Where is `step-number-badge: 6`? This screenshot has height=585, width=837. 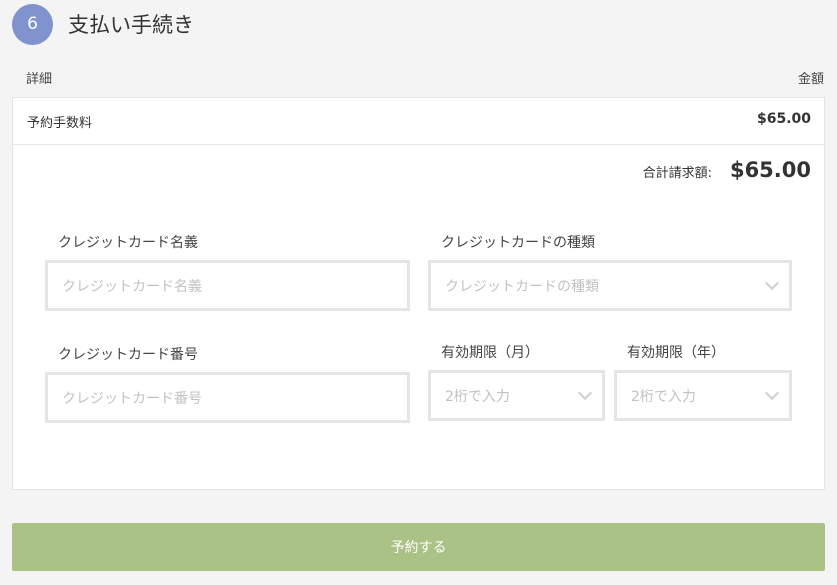 step-number-badge: 6 is located at coordinates (32, 24).